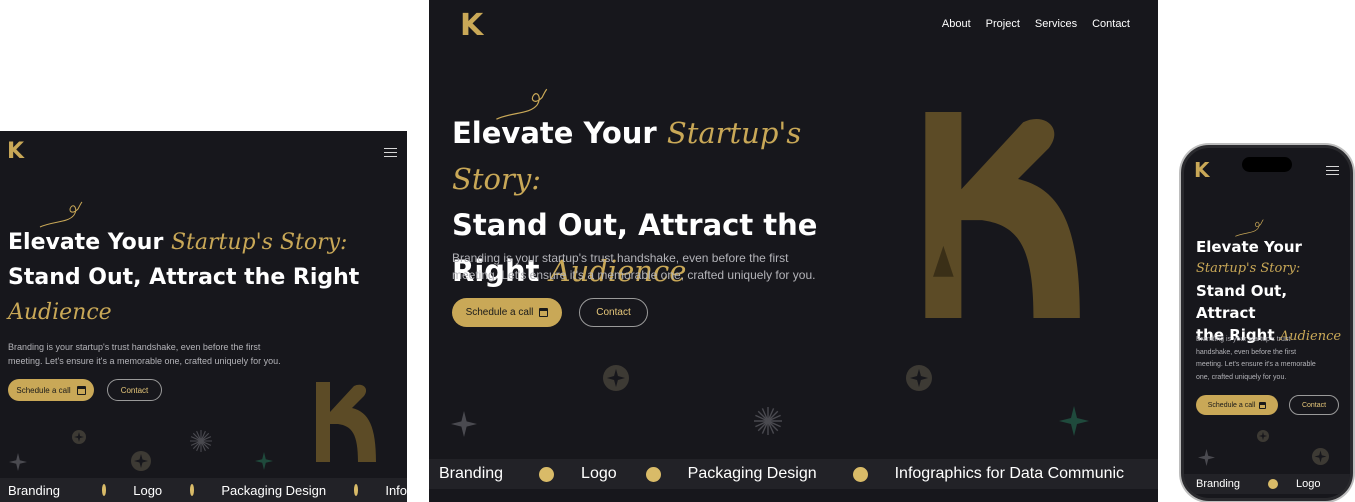  Describe the element at coordinates (1243, 339) in the screenshot. I see `paragraph-line: Branding is your startup's trust` at that location.